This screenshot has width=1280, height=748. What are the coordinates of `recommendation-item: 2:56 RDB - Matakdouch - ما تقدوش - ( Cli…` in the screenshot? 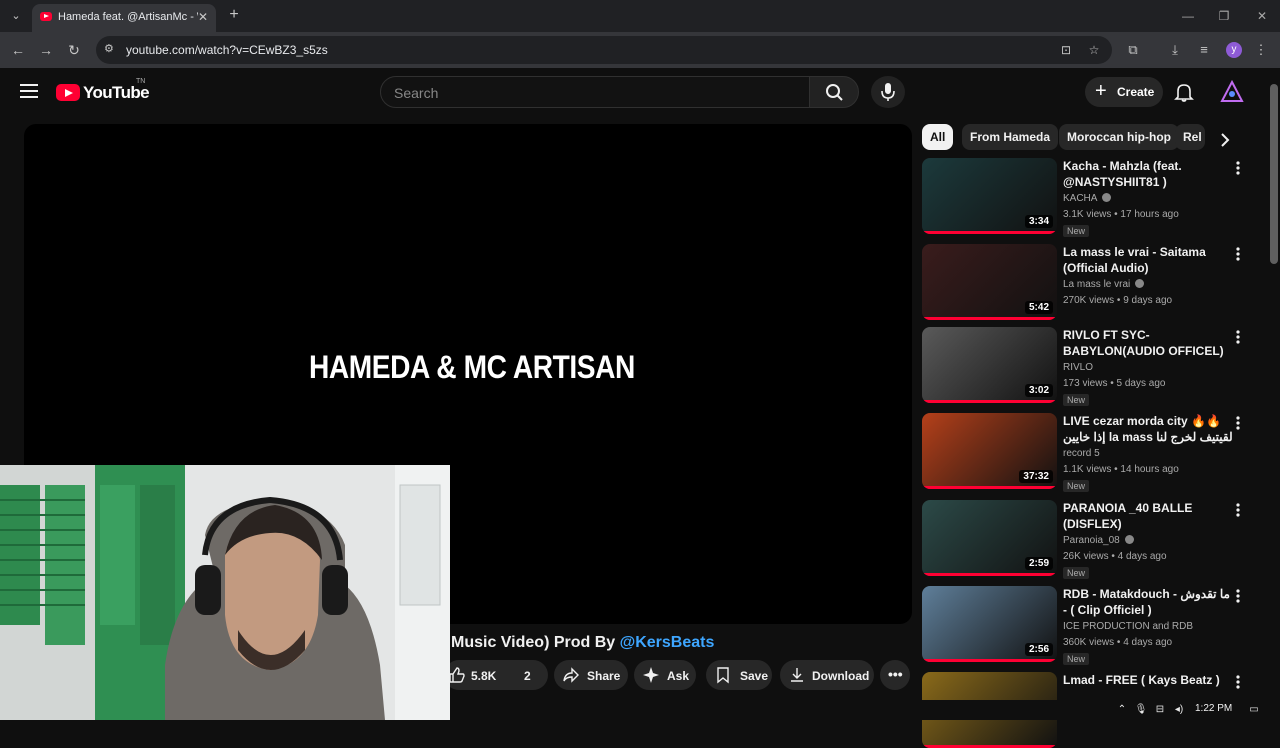 It's located at (1089, 625).